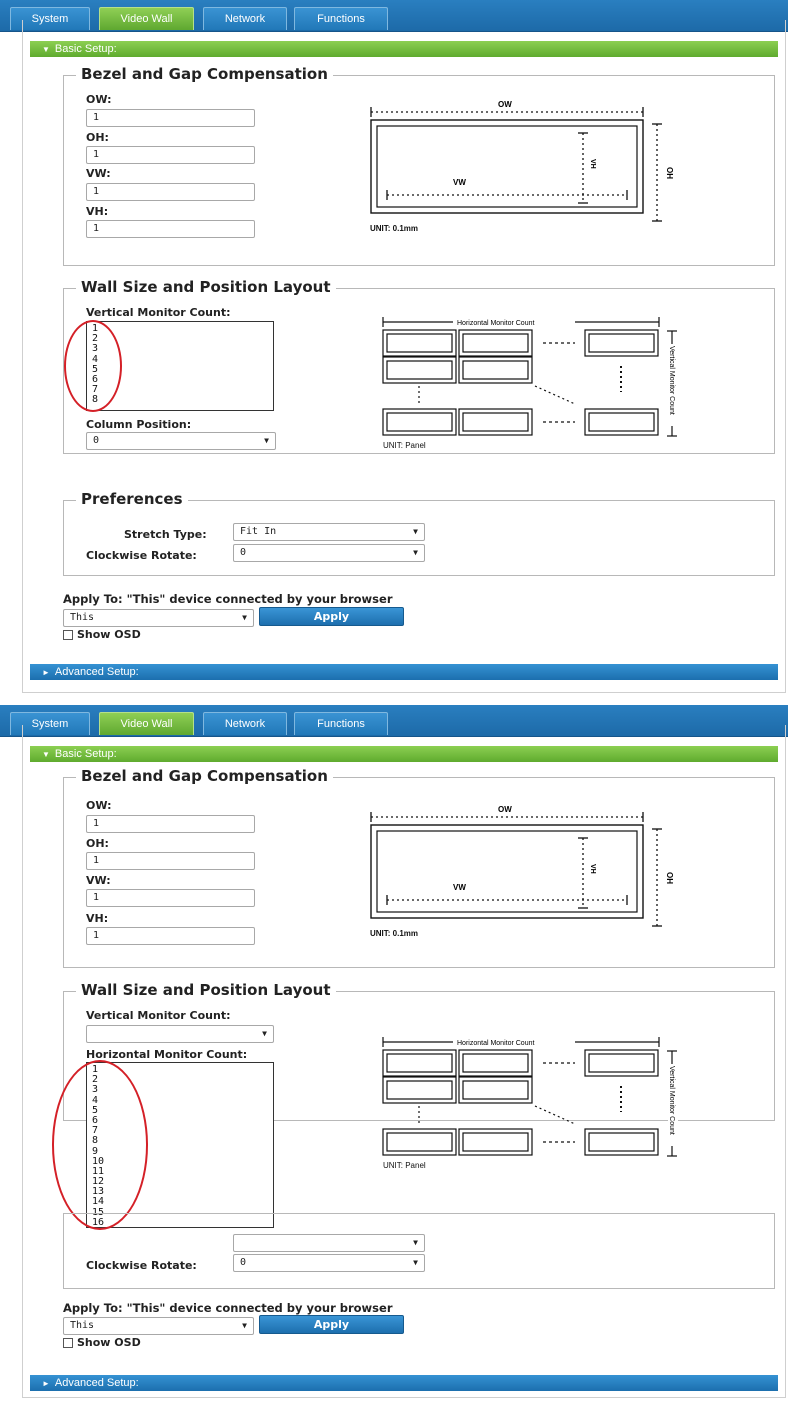 The height and width of the screenshot is (1418, 788). What do you see at coordinates (165, 534) in the screenshot?
I see `stretch-type-label: Stretch Type:` at bounding box center [165, 534].